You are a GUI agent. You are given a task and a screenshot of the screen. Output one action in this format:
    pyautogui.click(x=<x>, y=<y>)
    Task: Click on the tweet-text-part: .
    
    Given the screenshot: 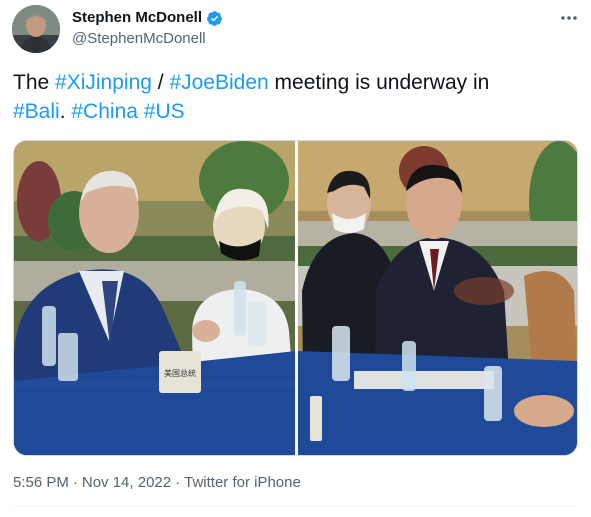 What is the action you would take?
    pyautogui.click(x=65, y=111)
    